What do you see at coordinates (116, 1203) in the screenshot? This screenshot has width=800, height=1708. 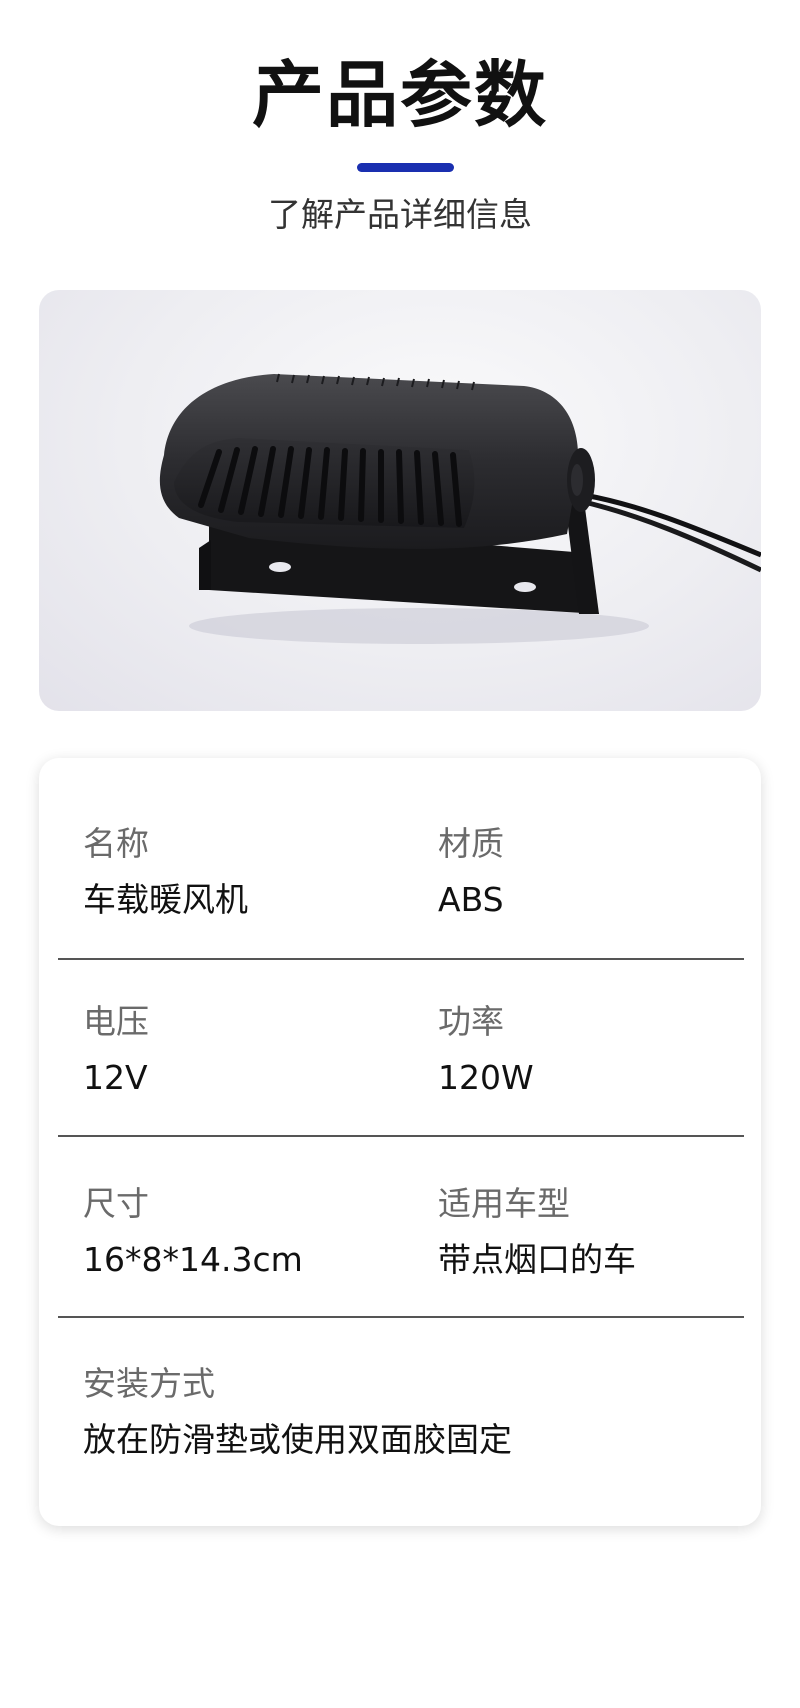 I see `spec-label: 尺寸` at bounding box center [116, 1203].